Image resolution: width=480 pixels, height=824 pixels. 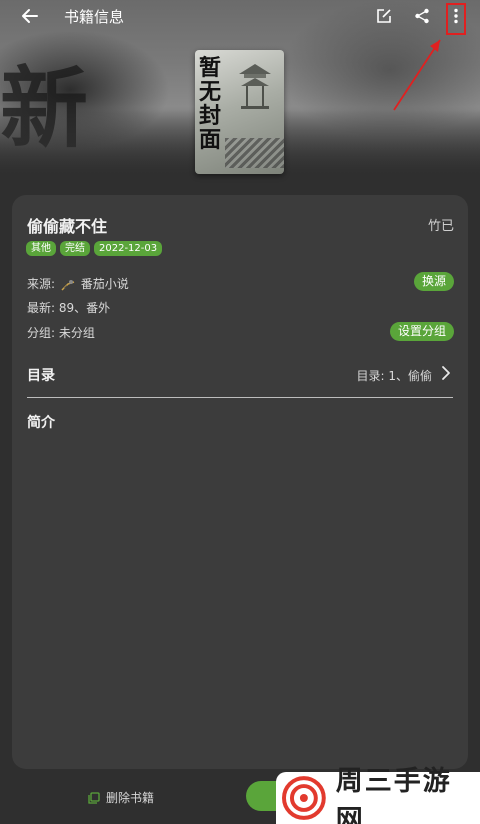 I want to click on tag-category: 其他, so click(x=41, y=248).